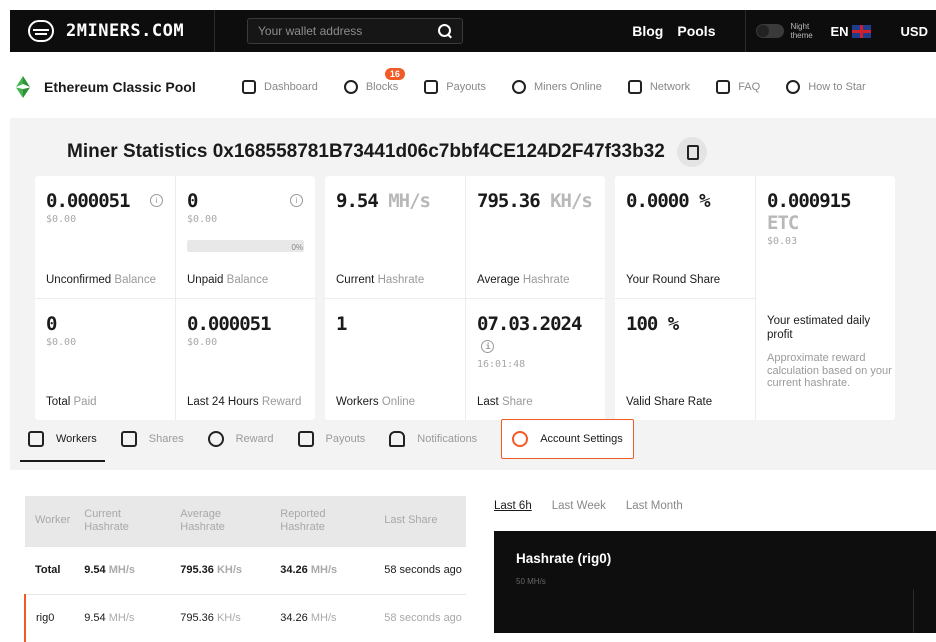 This screenshot has width=936, height=642. Describe the element at coordinates (50, 569) in the screenshot. I see `worker-cell: Total` at that location.